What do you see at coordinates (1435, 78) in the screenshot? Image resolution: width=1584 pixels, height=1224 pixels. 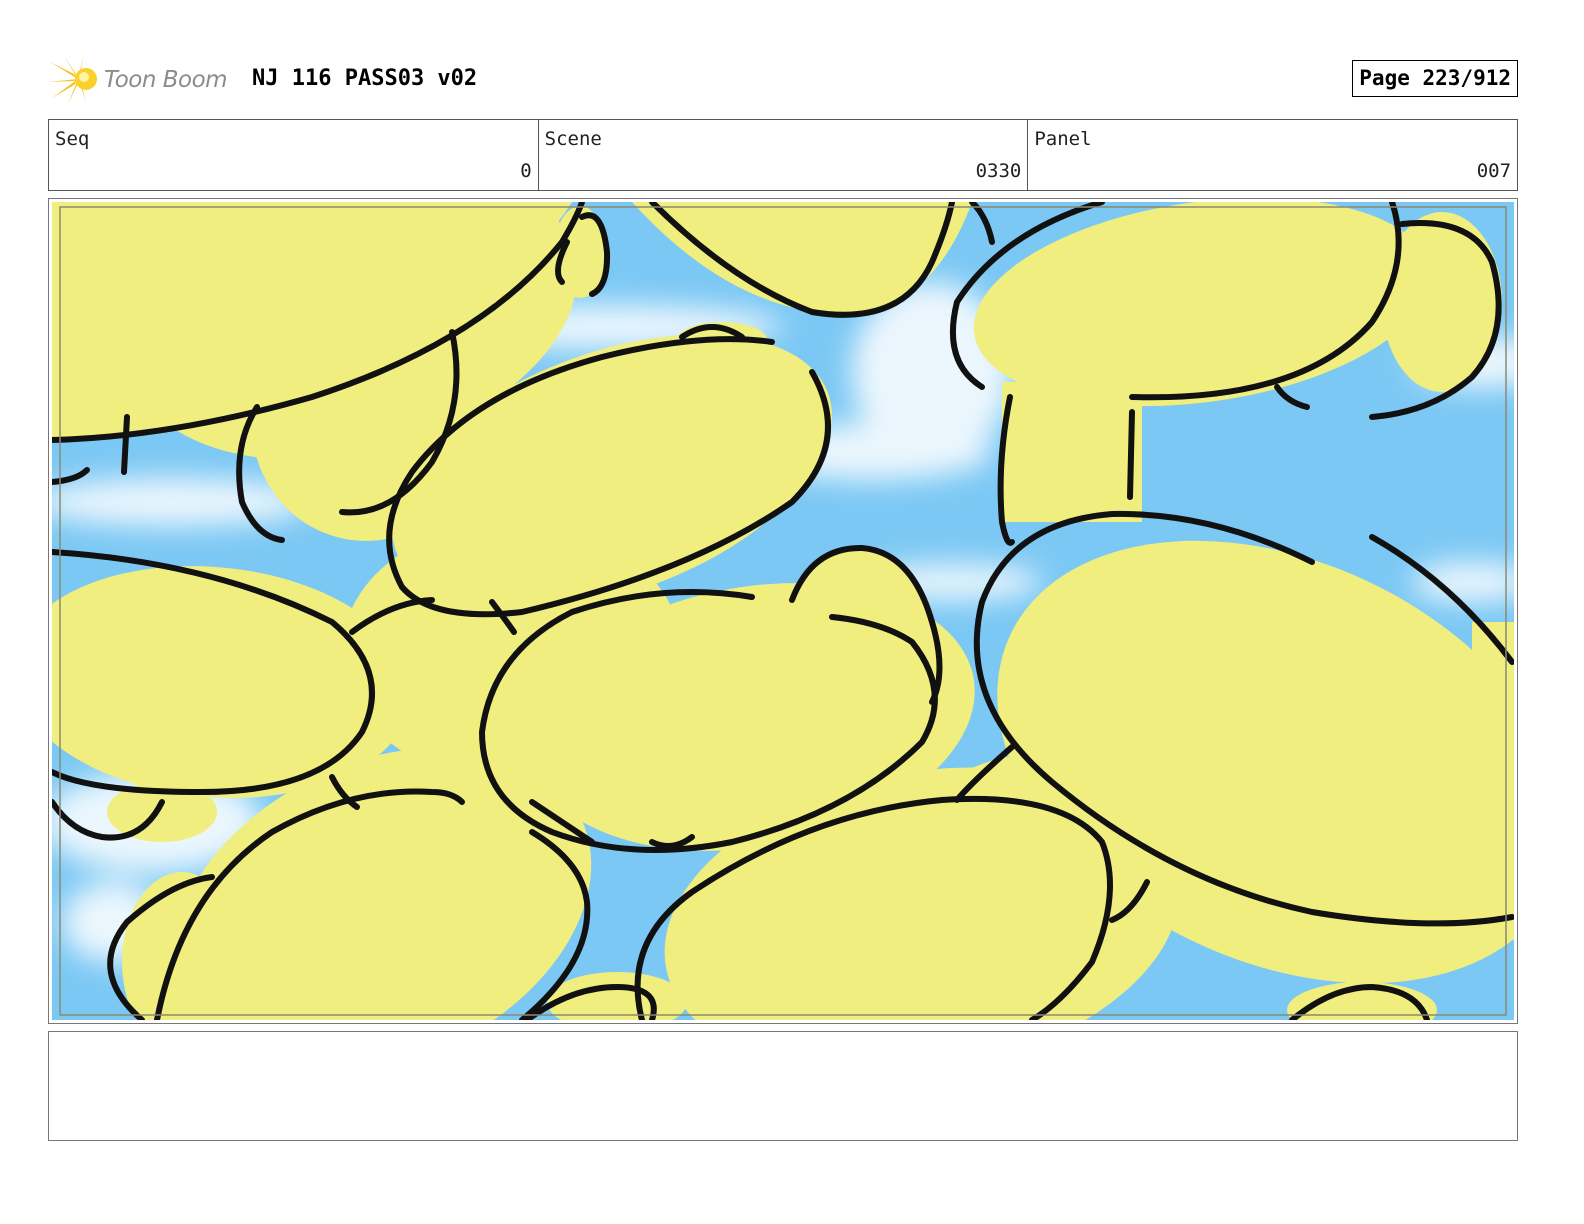 I see `page-indicator: Page 223/912` at bounding box center [1435, 78].